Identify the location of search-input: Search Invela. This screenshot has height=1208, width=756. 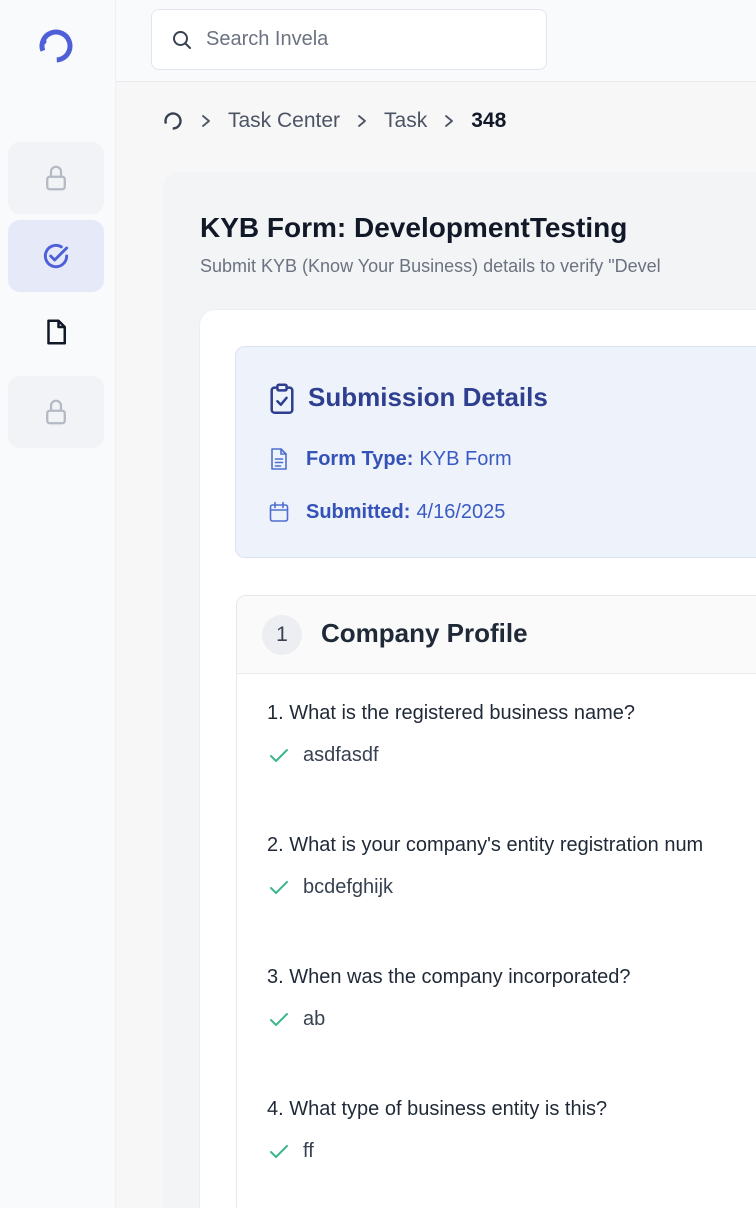
(349, 39).